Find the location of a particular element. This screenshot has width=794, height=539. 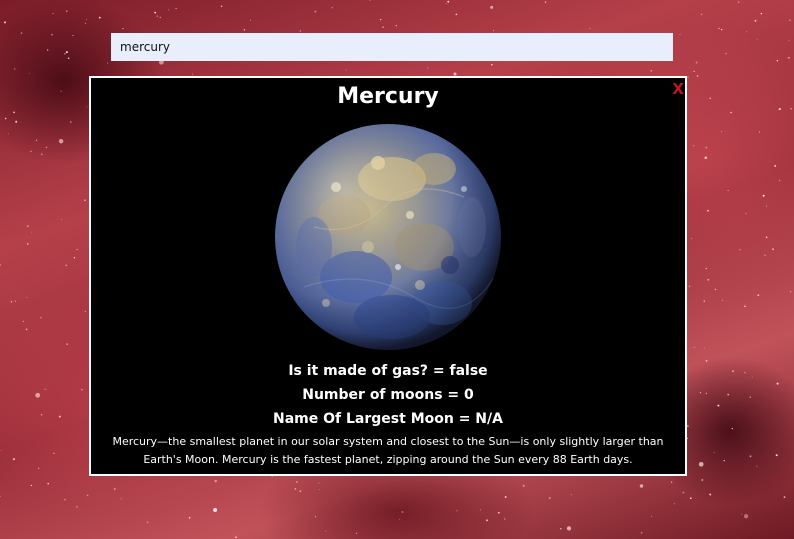

planet-image is located at coordinates (388, 237).